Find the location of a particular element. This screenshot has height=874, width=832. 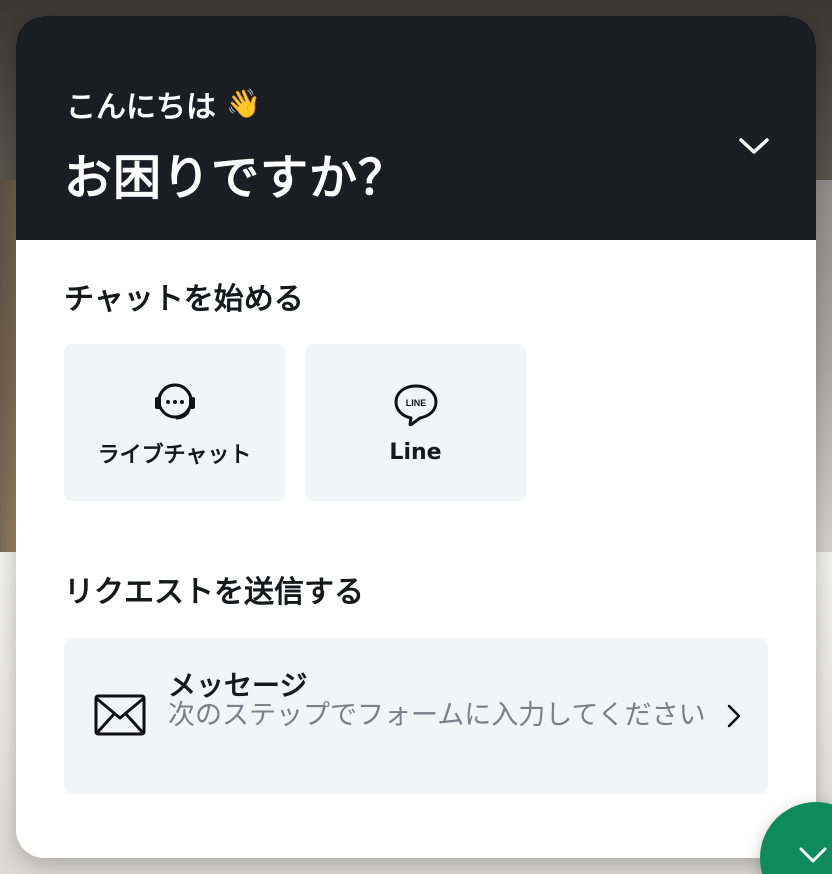

line-label: Line is located at coordinates (415, 452).